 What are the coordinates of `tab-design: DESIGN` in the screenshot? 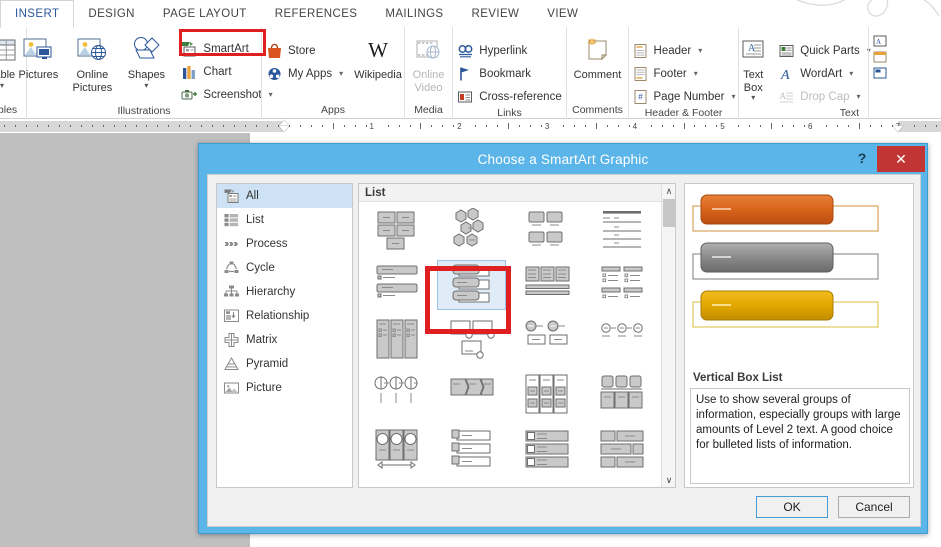 It's located at (111, 14).